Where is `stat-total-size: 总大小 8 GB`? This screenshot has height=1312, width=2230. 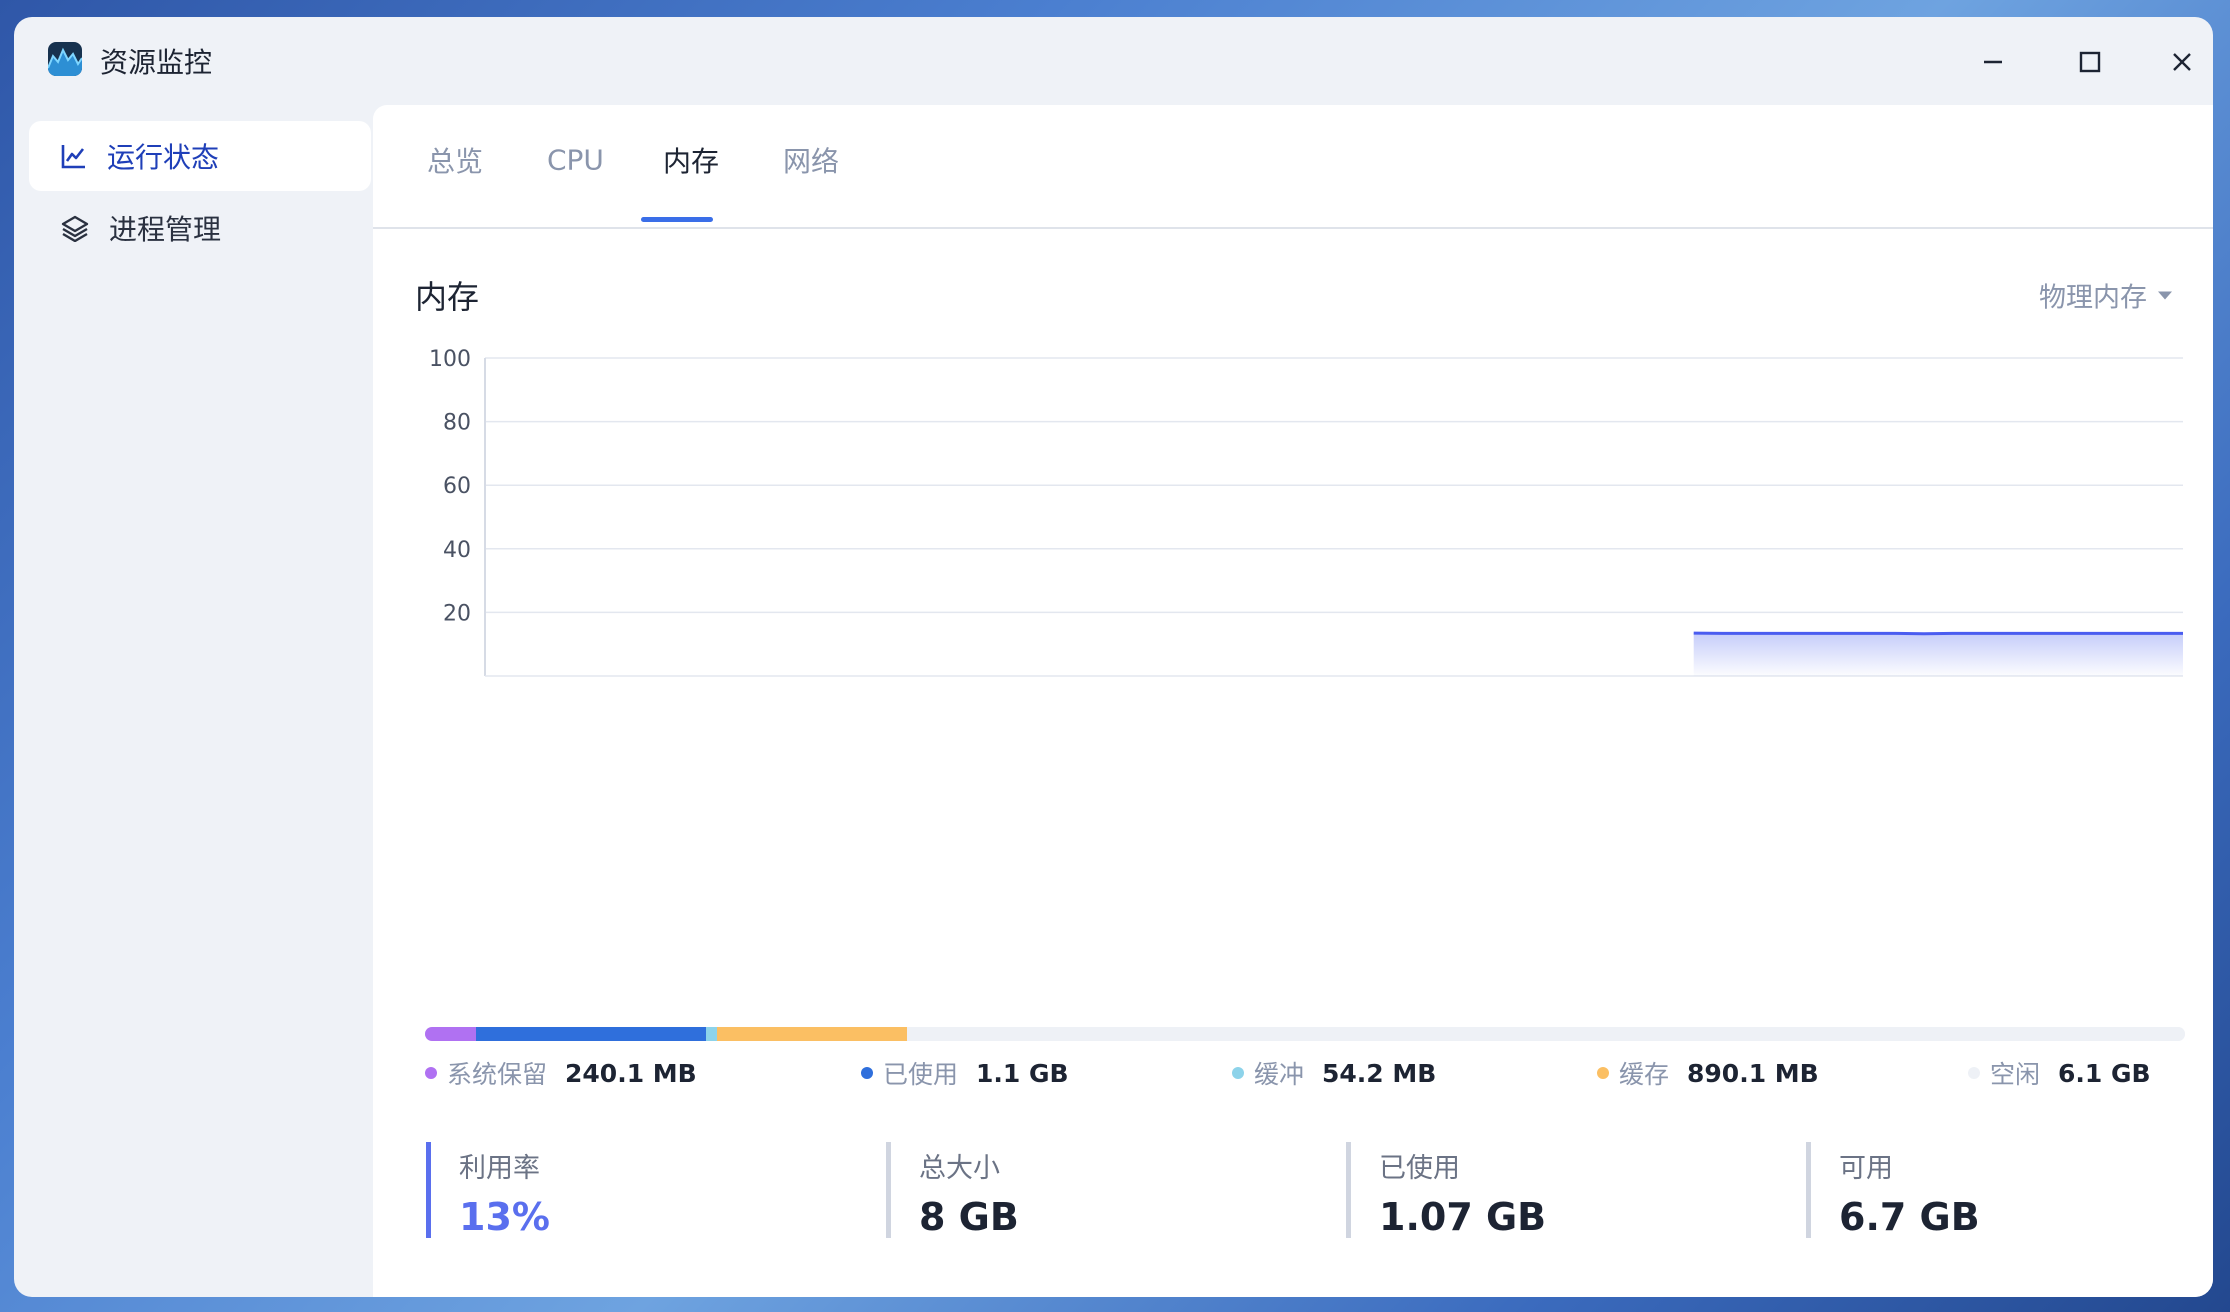 stat-total-size: 总大小 8 GB is located at coordinates (952, 1190).